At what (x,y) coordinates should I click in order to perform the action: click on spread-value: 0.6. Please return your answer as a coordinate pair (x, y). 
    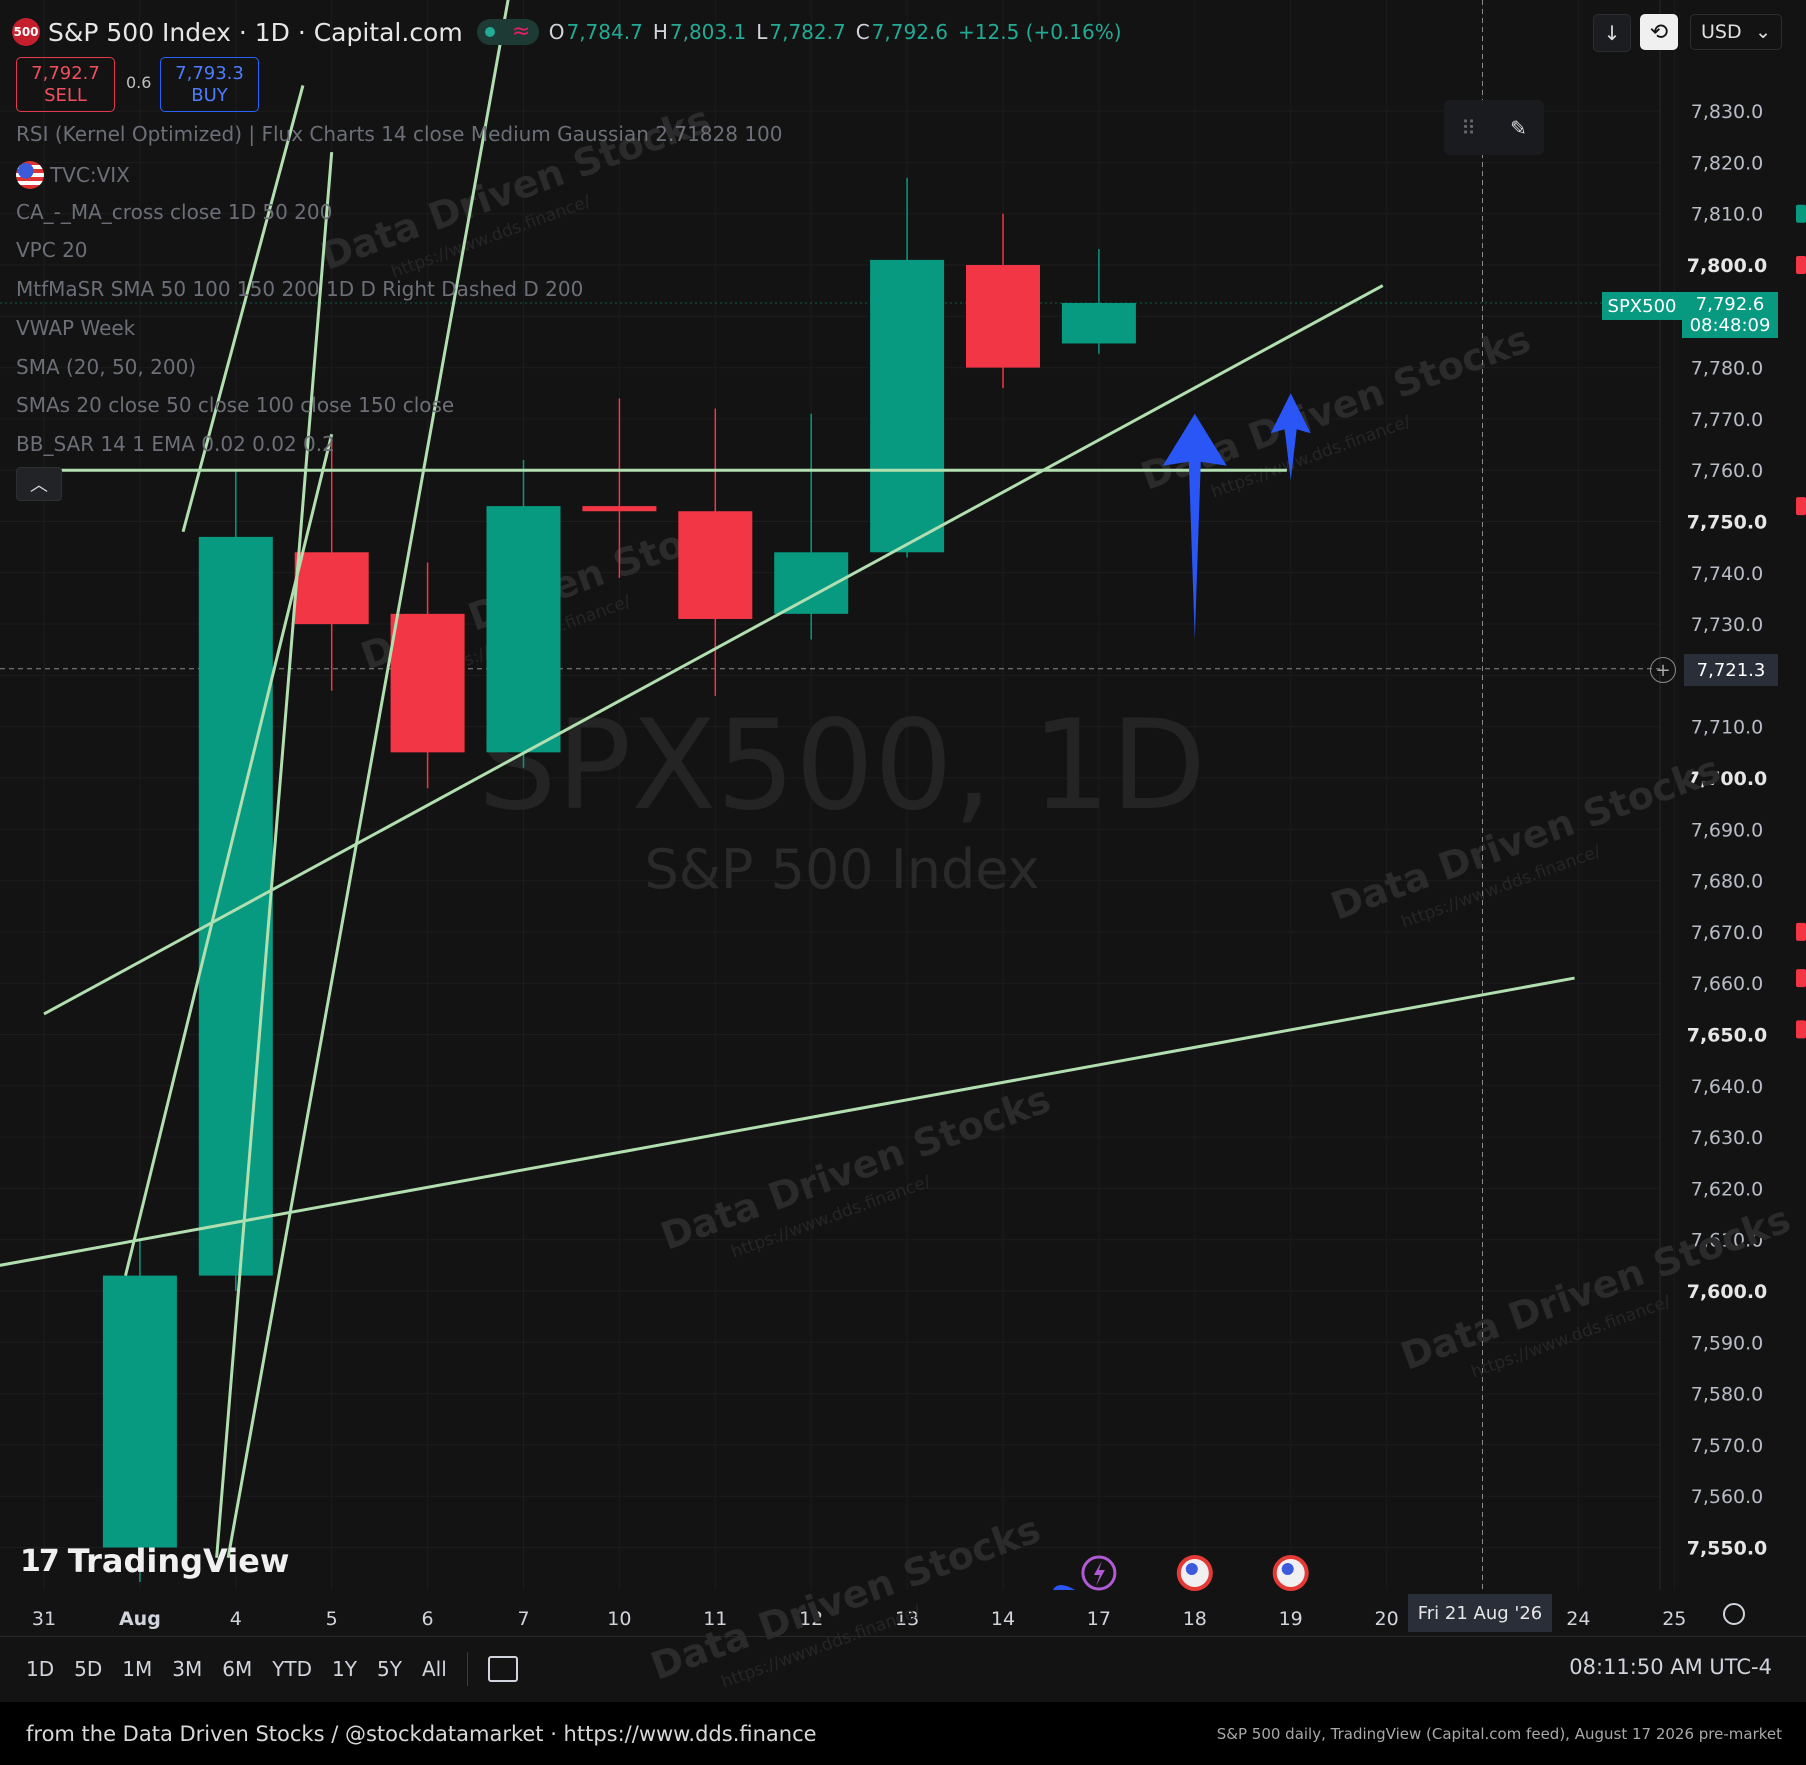
    Looking at the image, I should click on (139, 82).